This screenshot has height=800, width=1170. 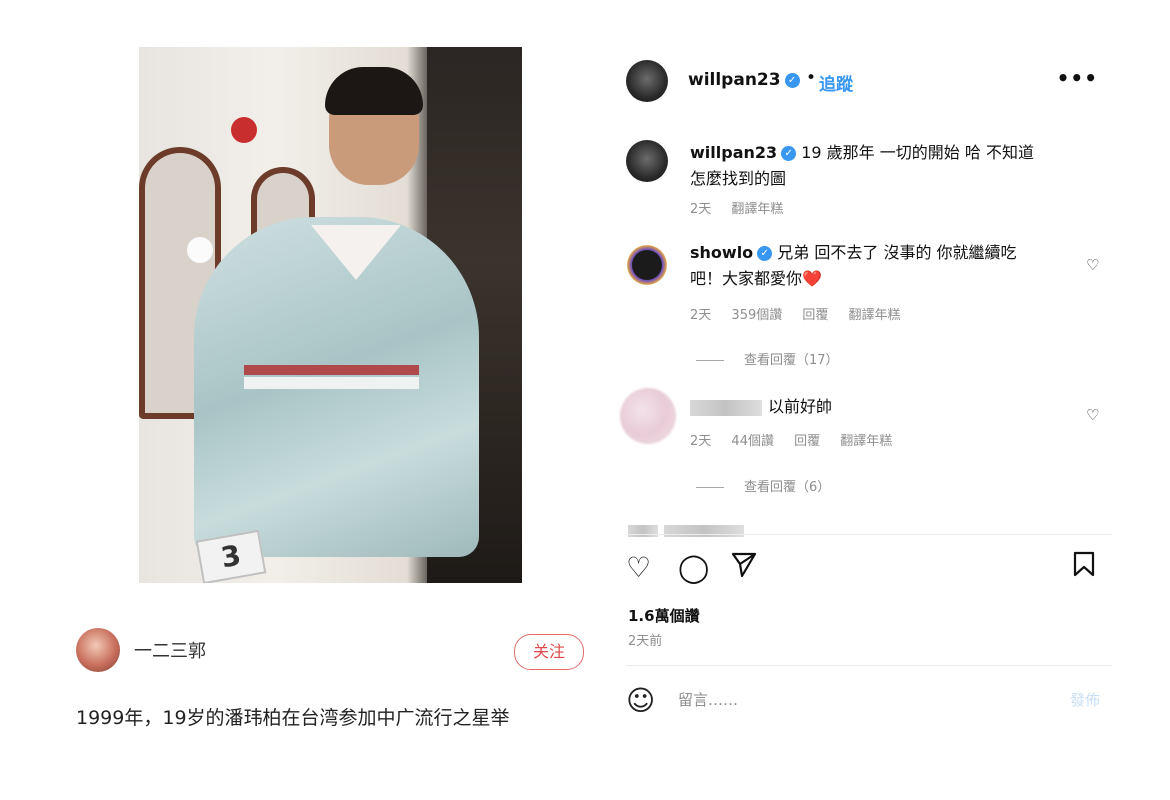 I want to click on like-icon: ♡, so click(x=638, y=568).